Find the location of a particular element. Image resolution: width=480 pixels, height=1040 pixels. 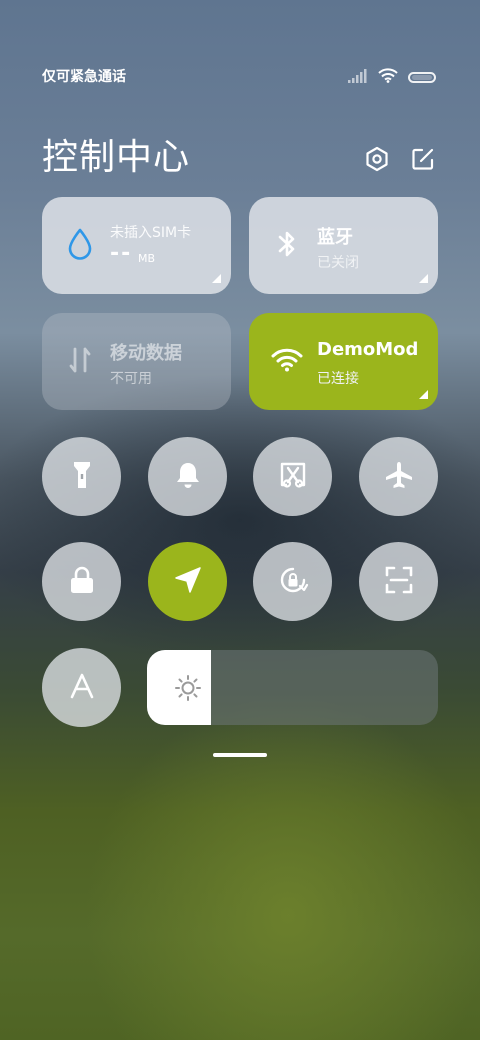

page-title: 控制中心 is located at coordinates (116, 157).